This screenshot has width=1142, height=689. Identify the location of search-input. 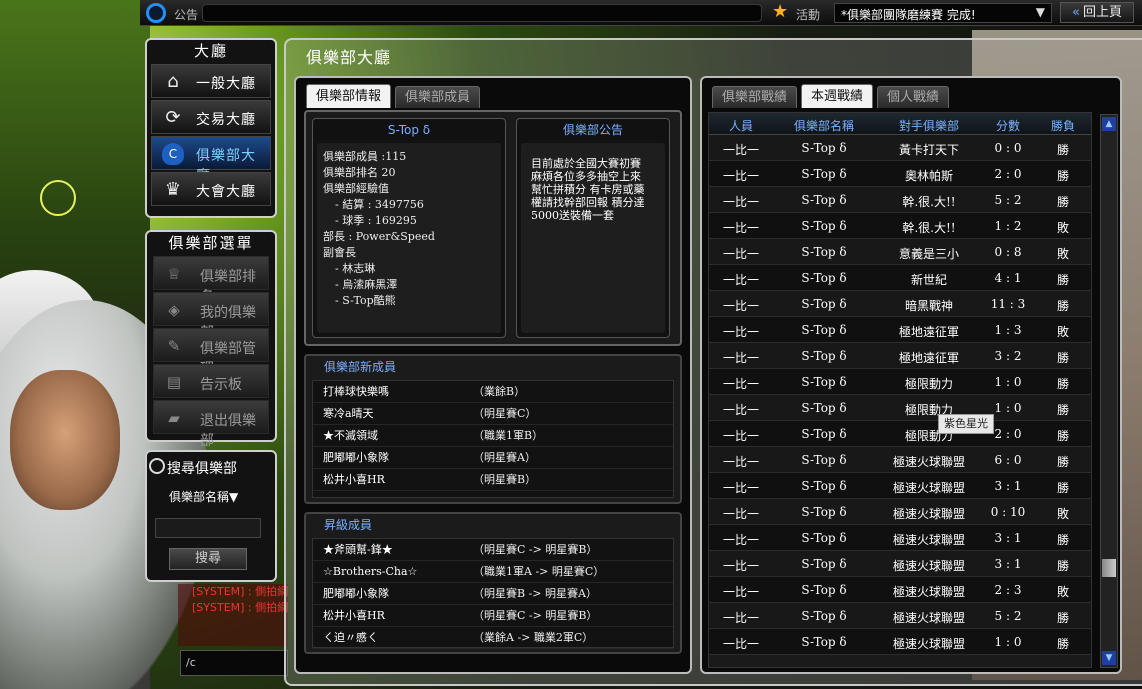
(208, 528).